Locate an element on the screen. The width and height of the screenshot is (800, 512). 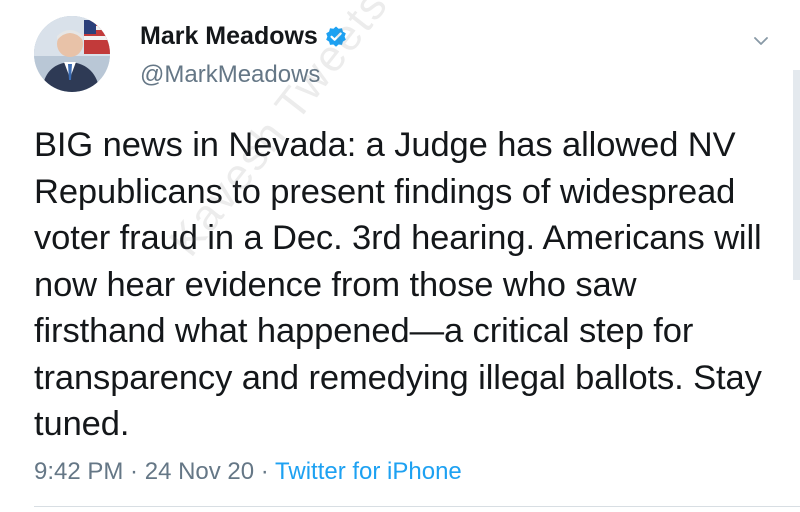
verified-badge-icon is located at coordinates (336, 37).